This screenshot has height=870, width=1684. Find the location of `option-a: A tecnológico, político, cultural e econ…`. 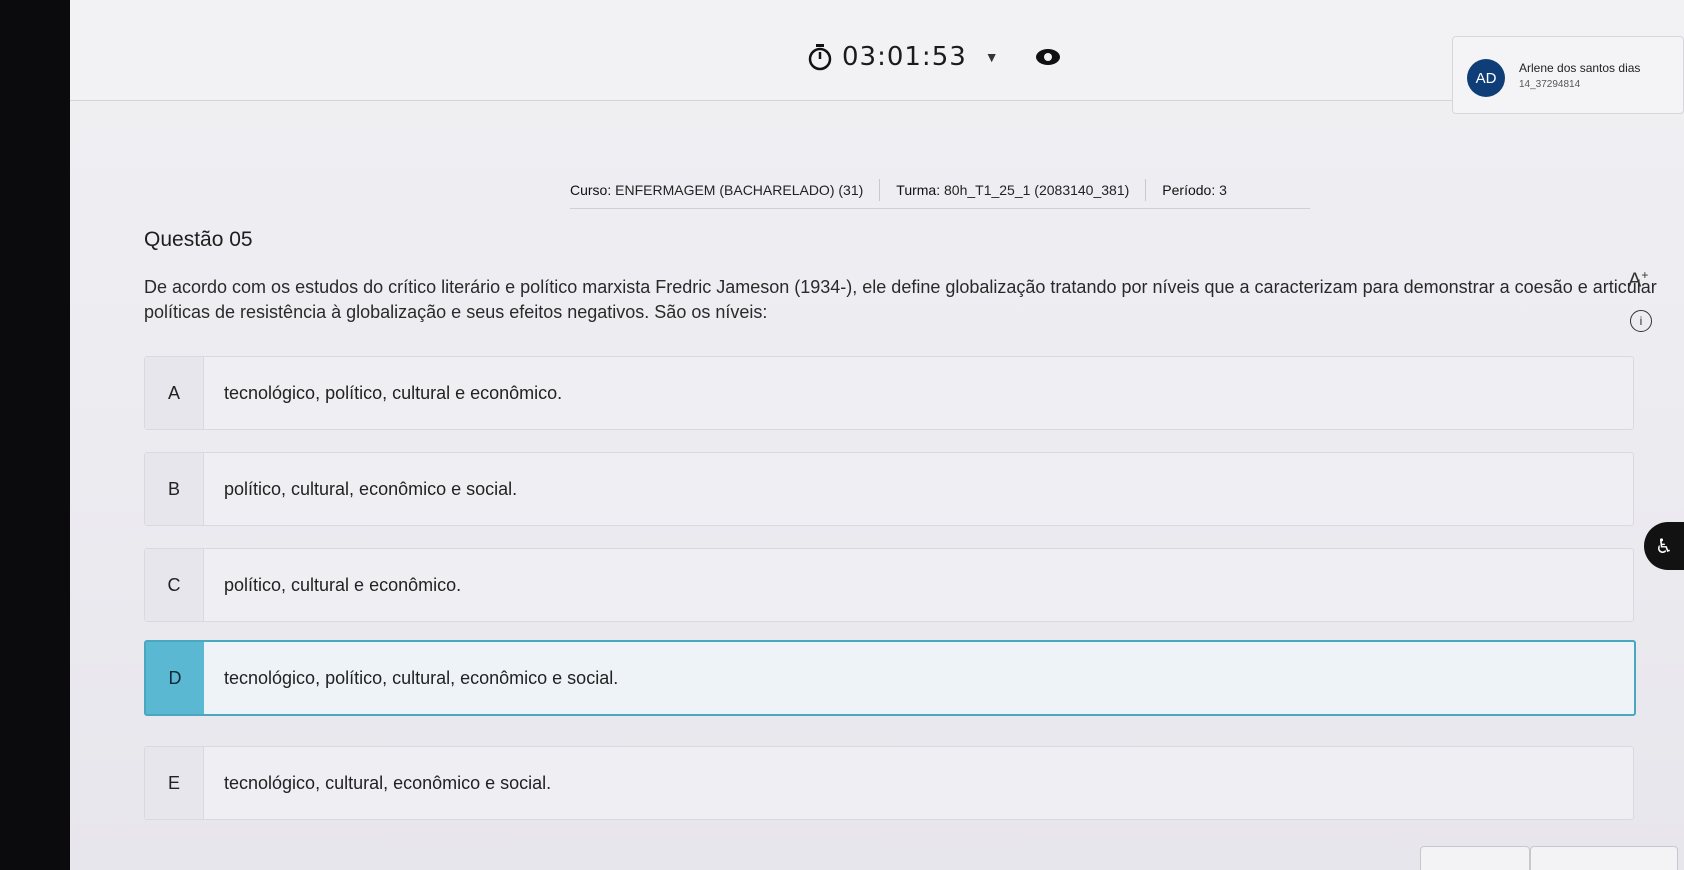

option-a: A tecnológico, político, cultural e econ… is located at coordinates (889, 393).